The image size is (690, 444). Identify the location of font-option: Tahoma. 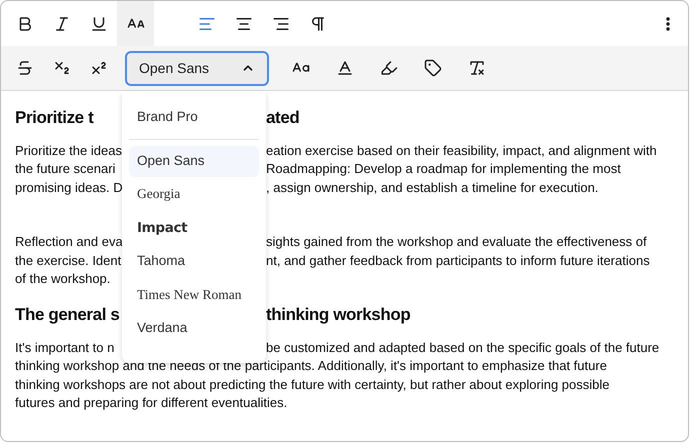
(194, 261).